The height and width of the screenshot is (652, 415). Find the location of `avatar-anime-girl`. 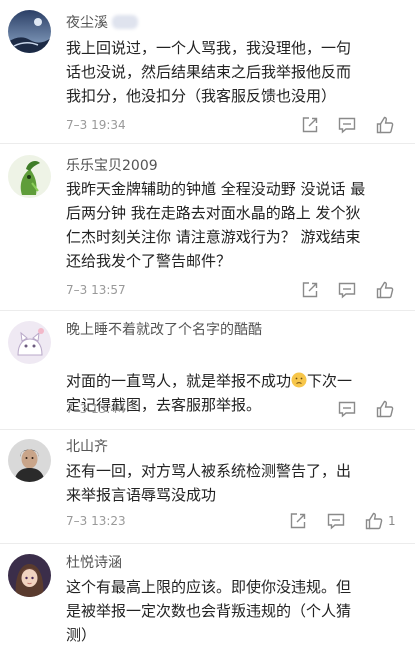

avatar-anime-girl is located at coordinates (29, 575).